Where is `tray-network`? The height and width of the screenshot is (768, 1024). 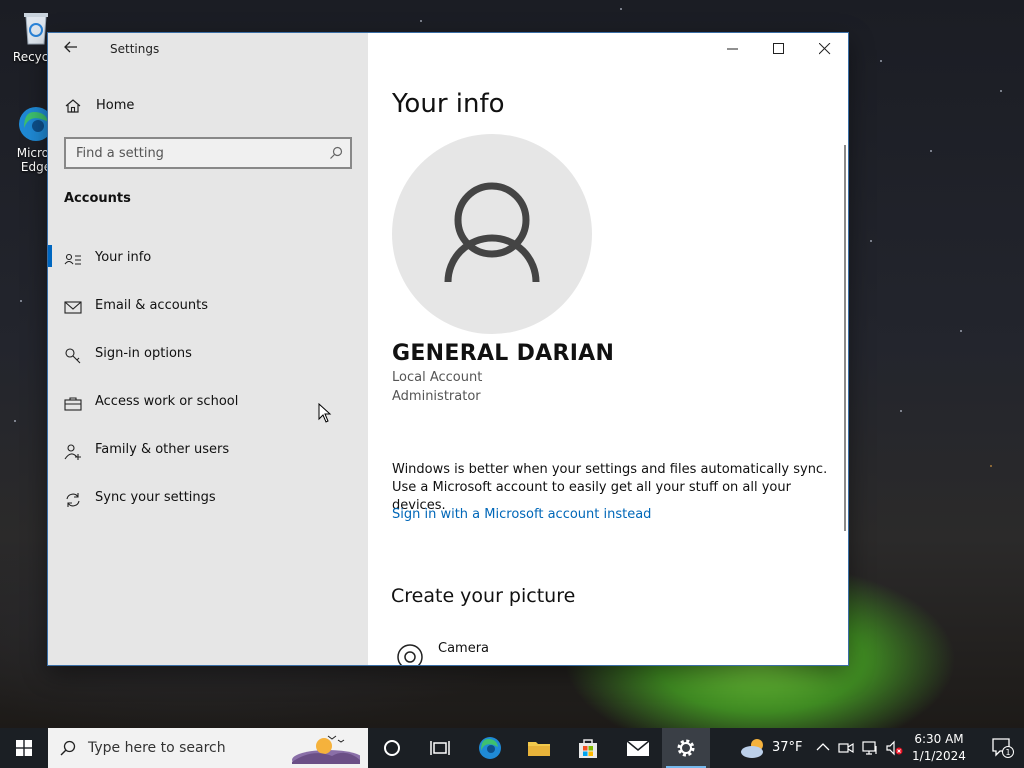
tray-network is located at coordinates (871, 748).